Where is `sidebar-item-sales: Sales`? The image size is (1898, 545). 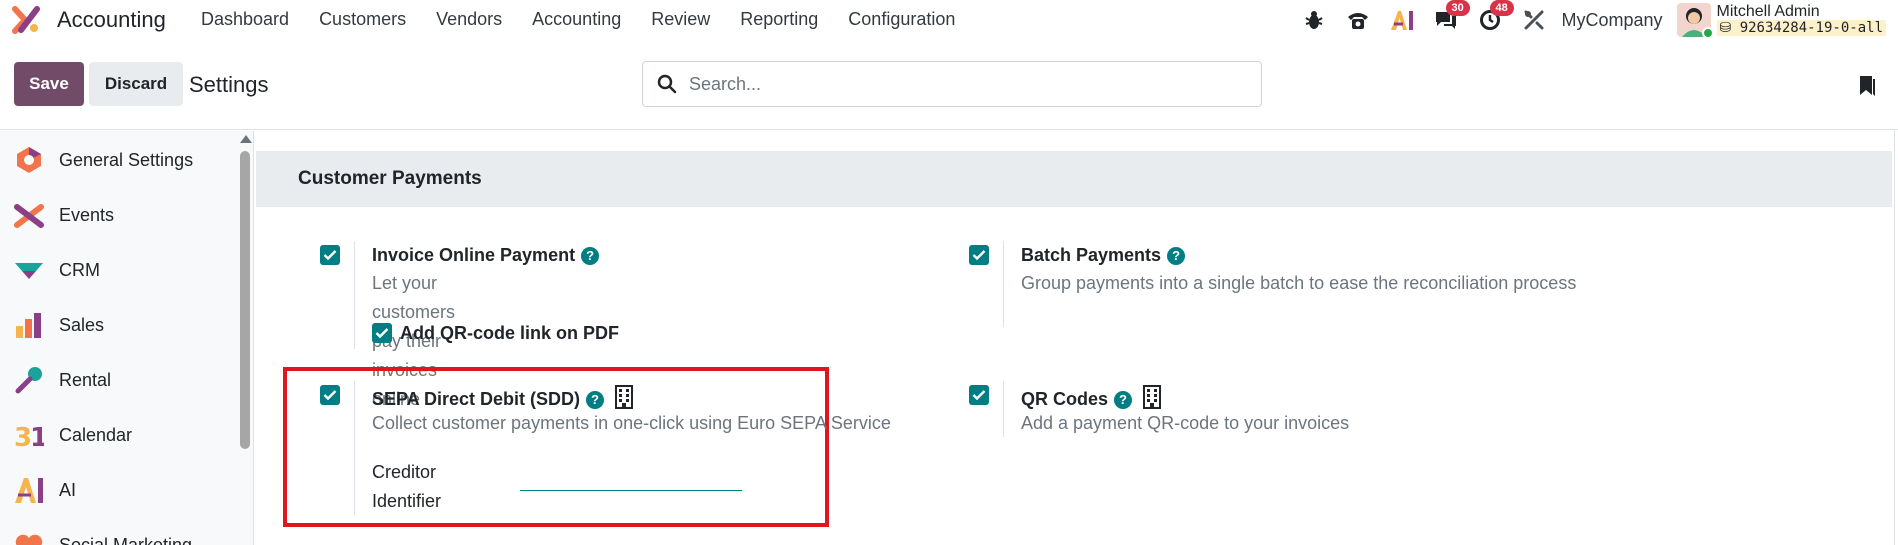 sidebar-item-sales: Sales is located at coordinates (59, 325).